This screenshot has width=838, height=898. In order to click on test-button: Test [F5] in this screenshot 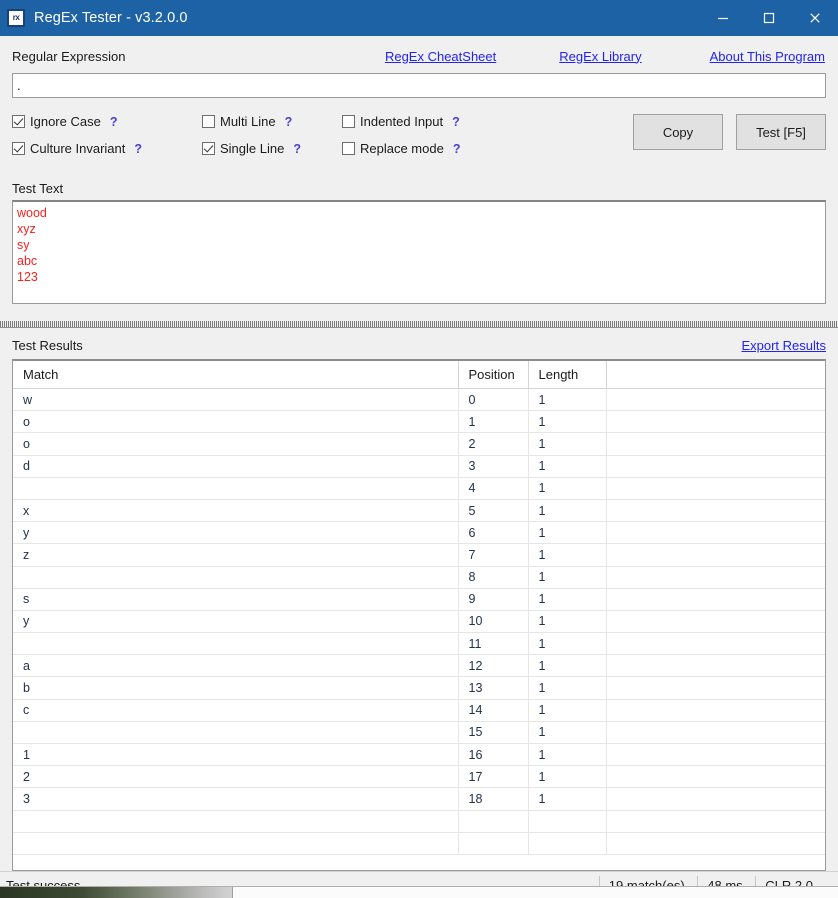, I will do `click(781, 132)`.